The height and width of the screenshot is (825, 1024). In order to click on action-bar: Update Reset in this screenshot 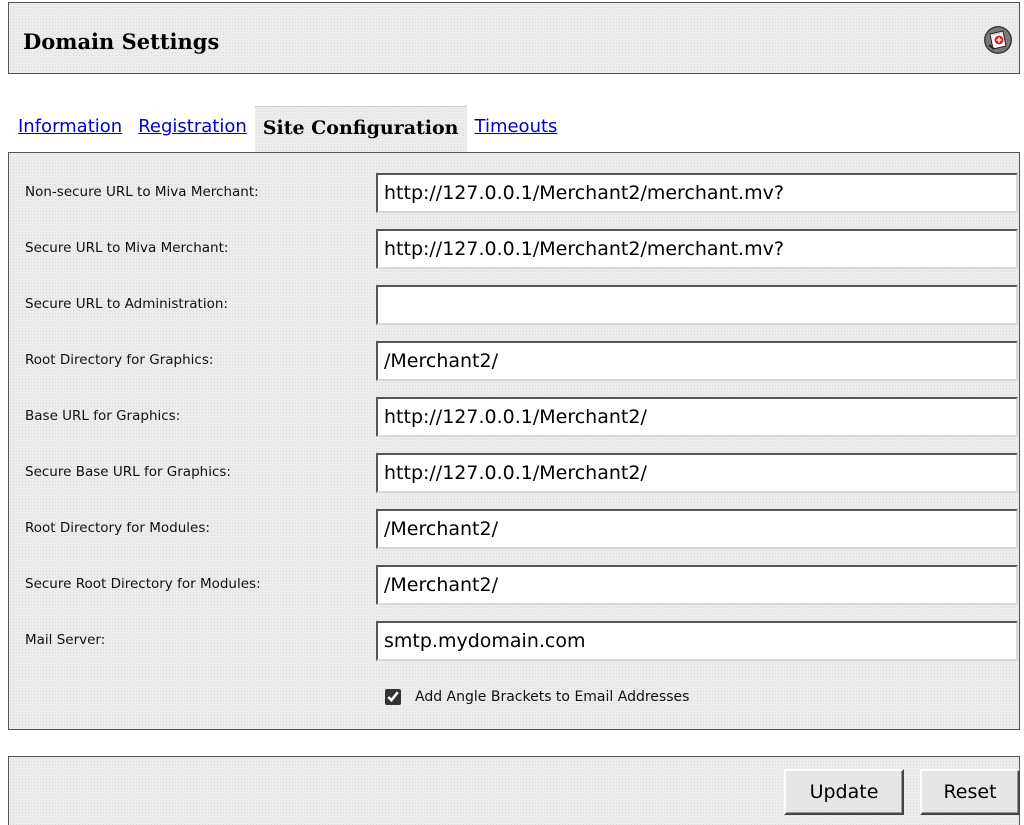, I will do `click(514, 790)`.